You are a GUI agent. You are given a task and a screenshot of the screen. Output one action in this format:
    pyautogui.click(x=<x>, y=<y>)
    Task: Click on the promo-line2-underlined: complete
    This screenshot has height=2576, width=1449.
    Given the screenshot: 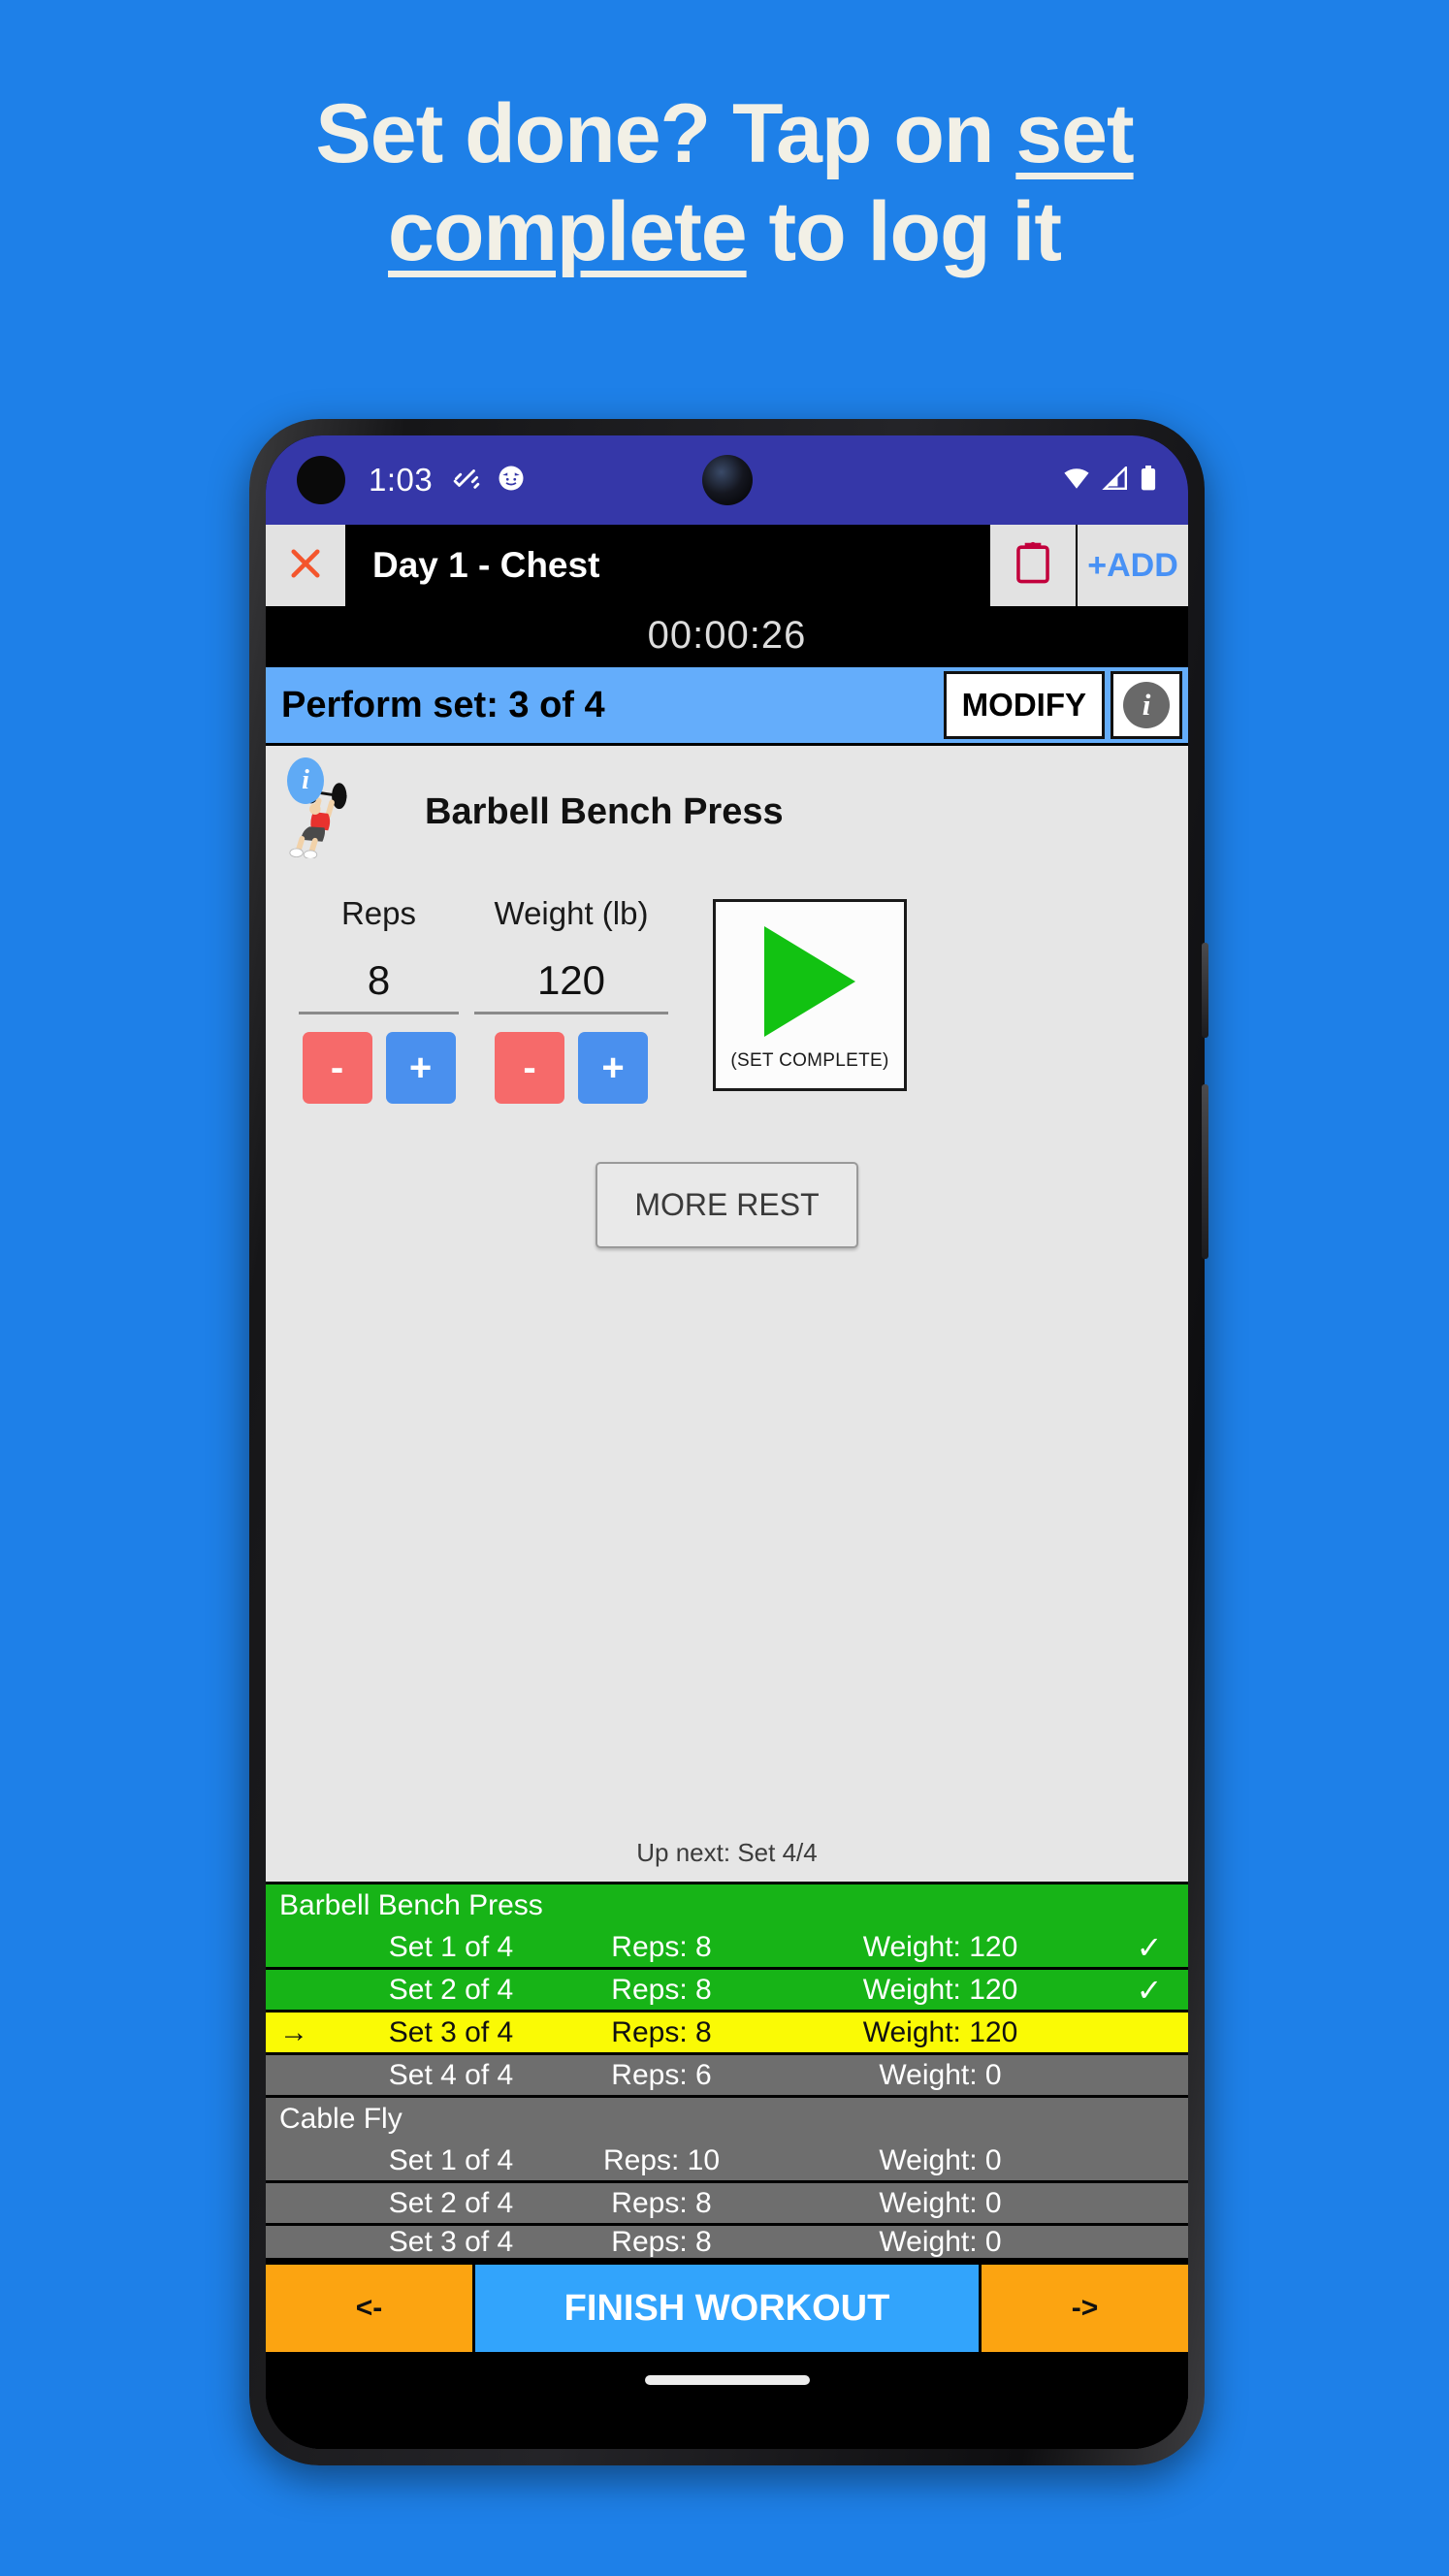 What is the action you would take?
    pyautogui.click(x=568, y=232)
    